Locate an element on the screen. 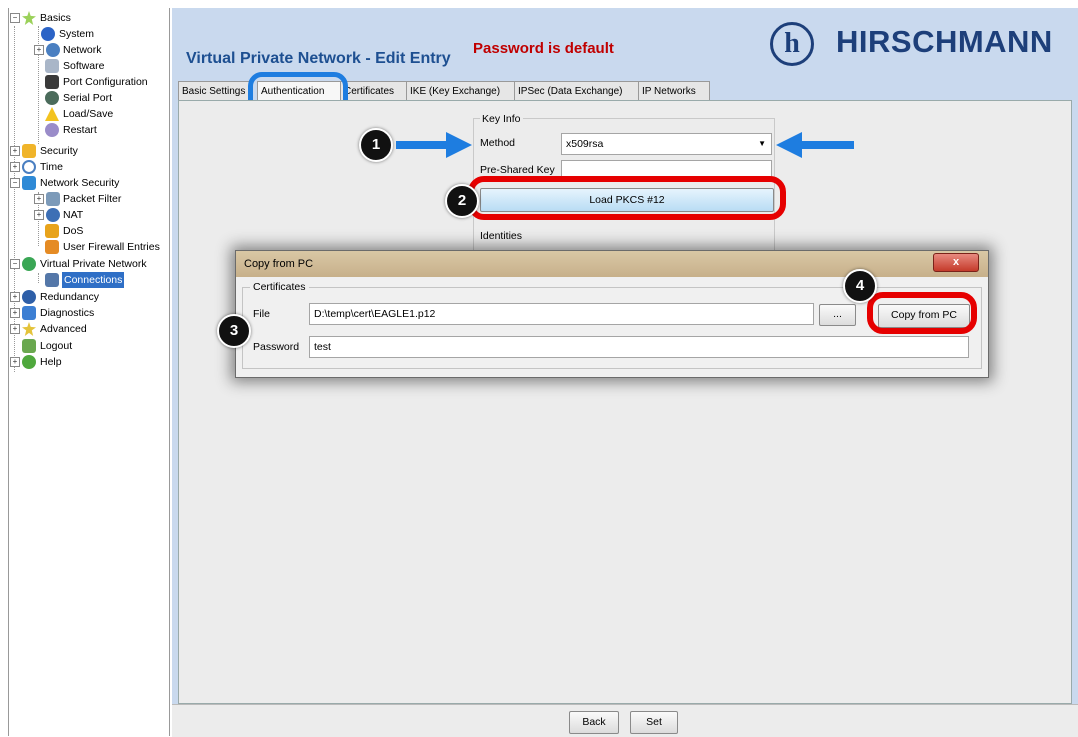 The height and width of the screenshot is (737, 1078). file-path-input: D:\temp\cert\EAGLE1.p12 is located at coordinates (561, 314).